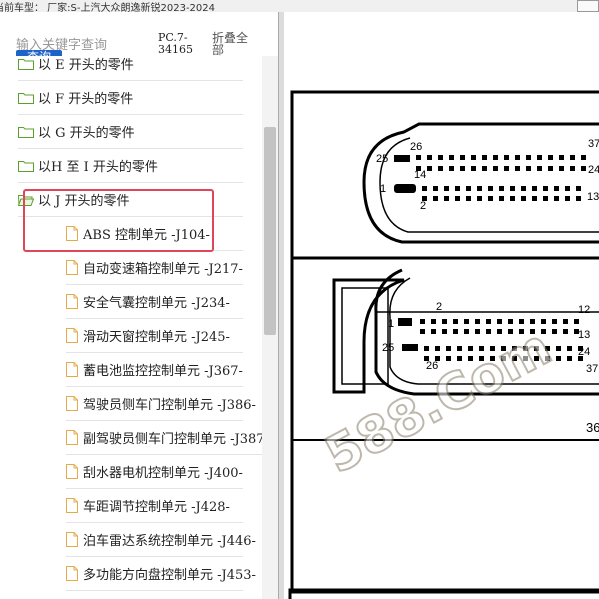 This screenshot has width=599, height=599. I want to click on tree-file-j217: 自动变速箱控制单元 -J217-, so click(154, 268).